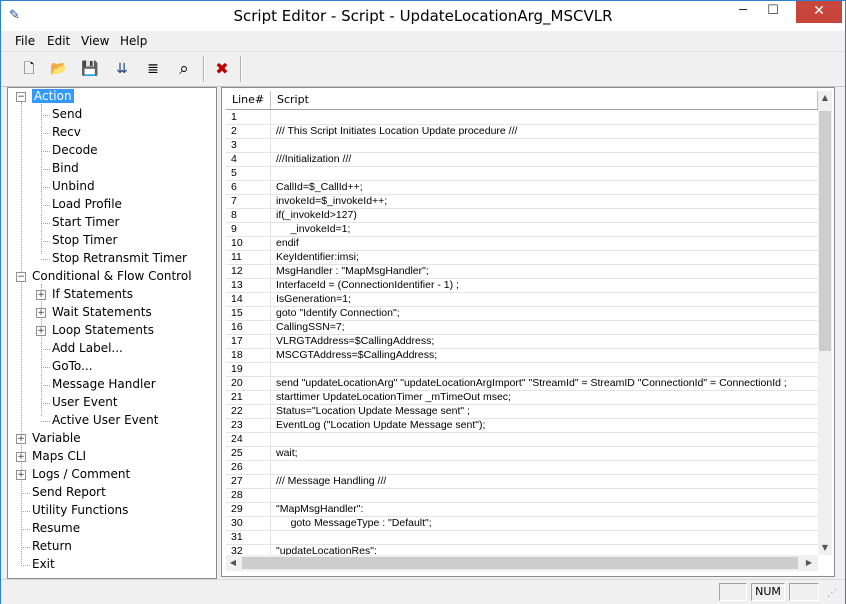 This screenshot has height=604, width=846. I want to click on scroll-up-icon: ▲, so click(825, 98).